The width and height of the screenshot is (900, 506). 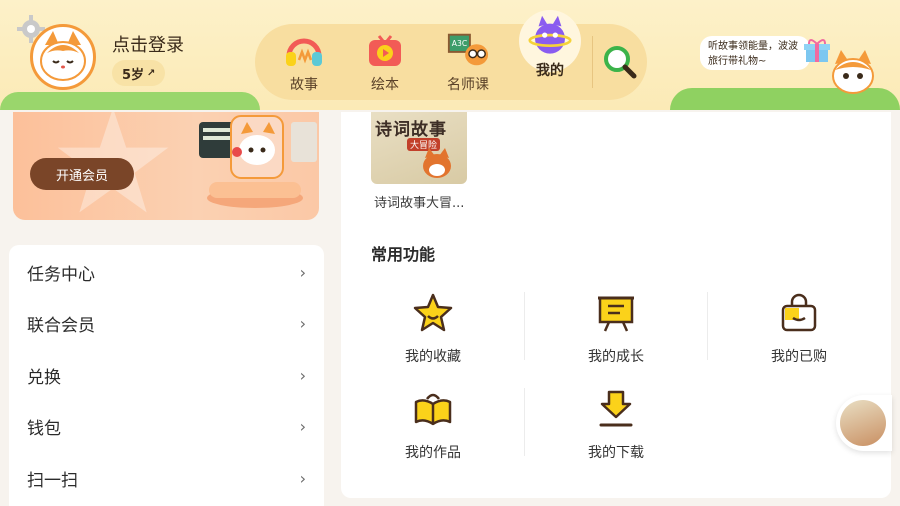 What do you see at coordinates (433, 312) in the screenshot?
I see `star-icon` at bounding box center [433, 312].